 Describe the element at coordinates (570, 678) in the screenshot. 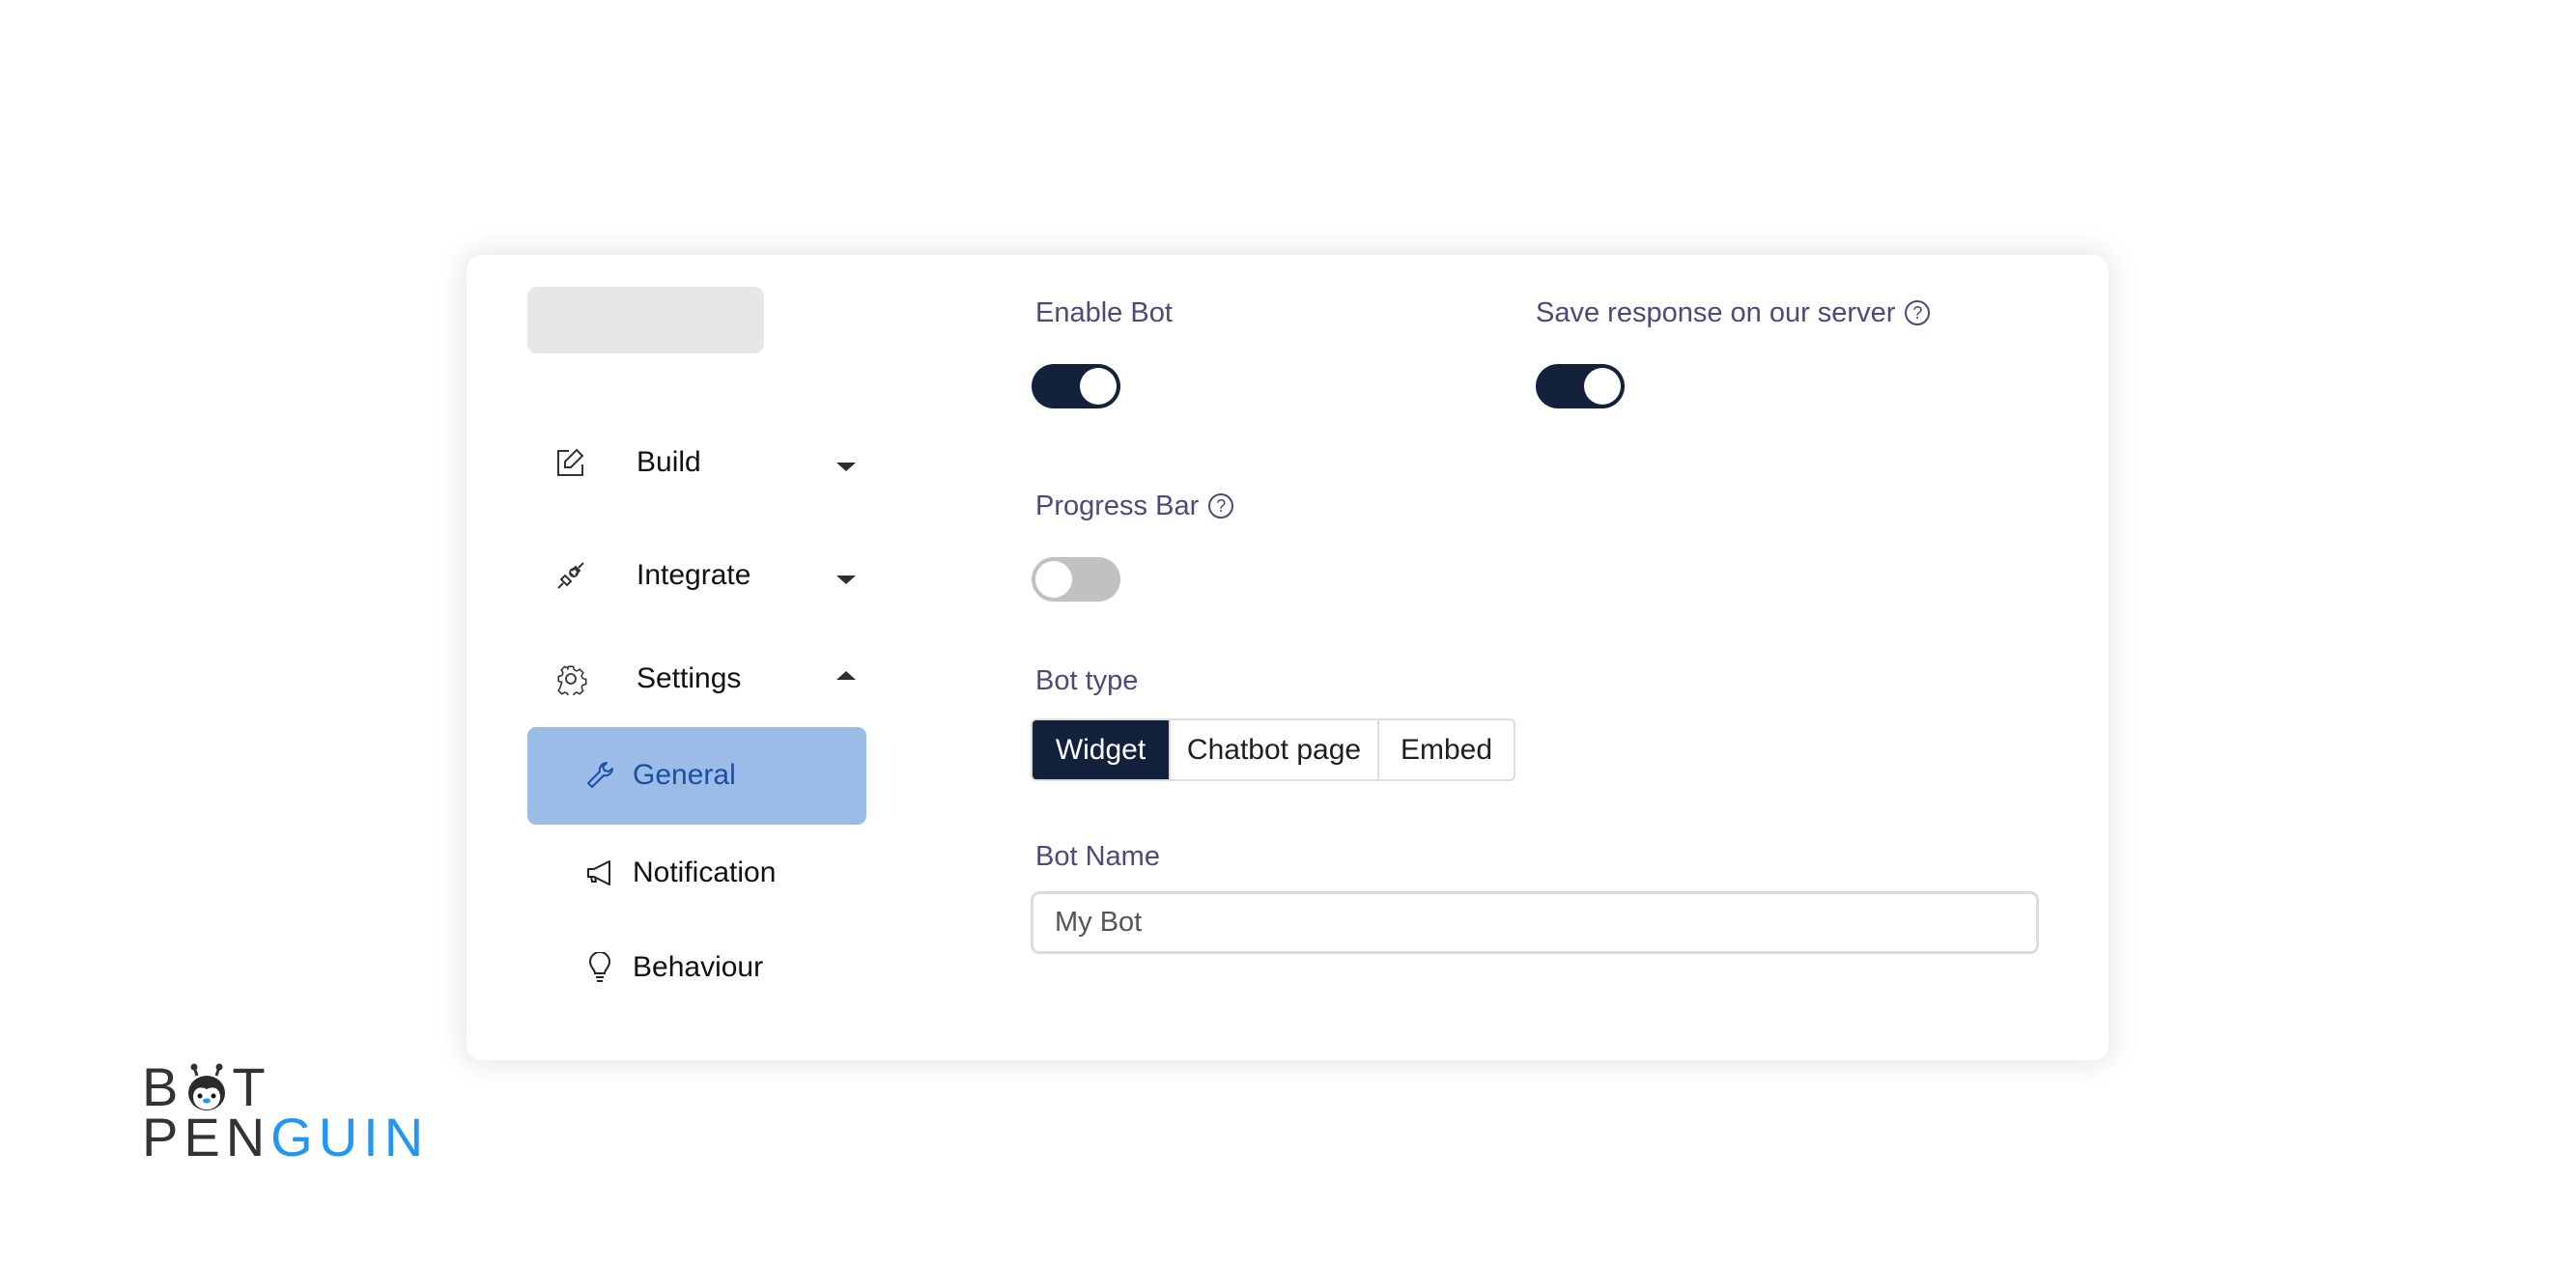

I see `gear-icon` at that location.